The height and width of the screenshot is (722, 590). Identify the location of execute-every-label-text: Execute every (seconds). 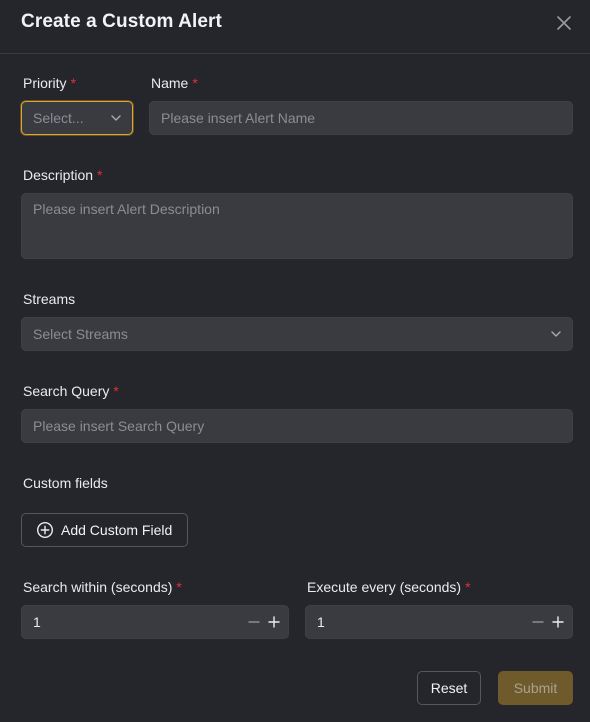
(384, 587).